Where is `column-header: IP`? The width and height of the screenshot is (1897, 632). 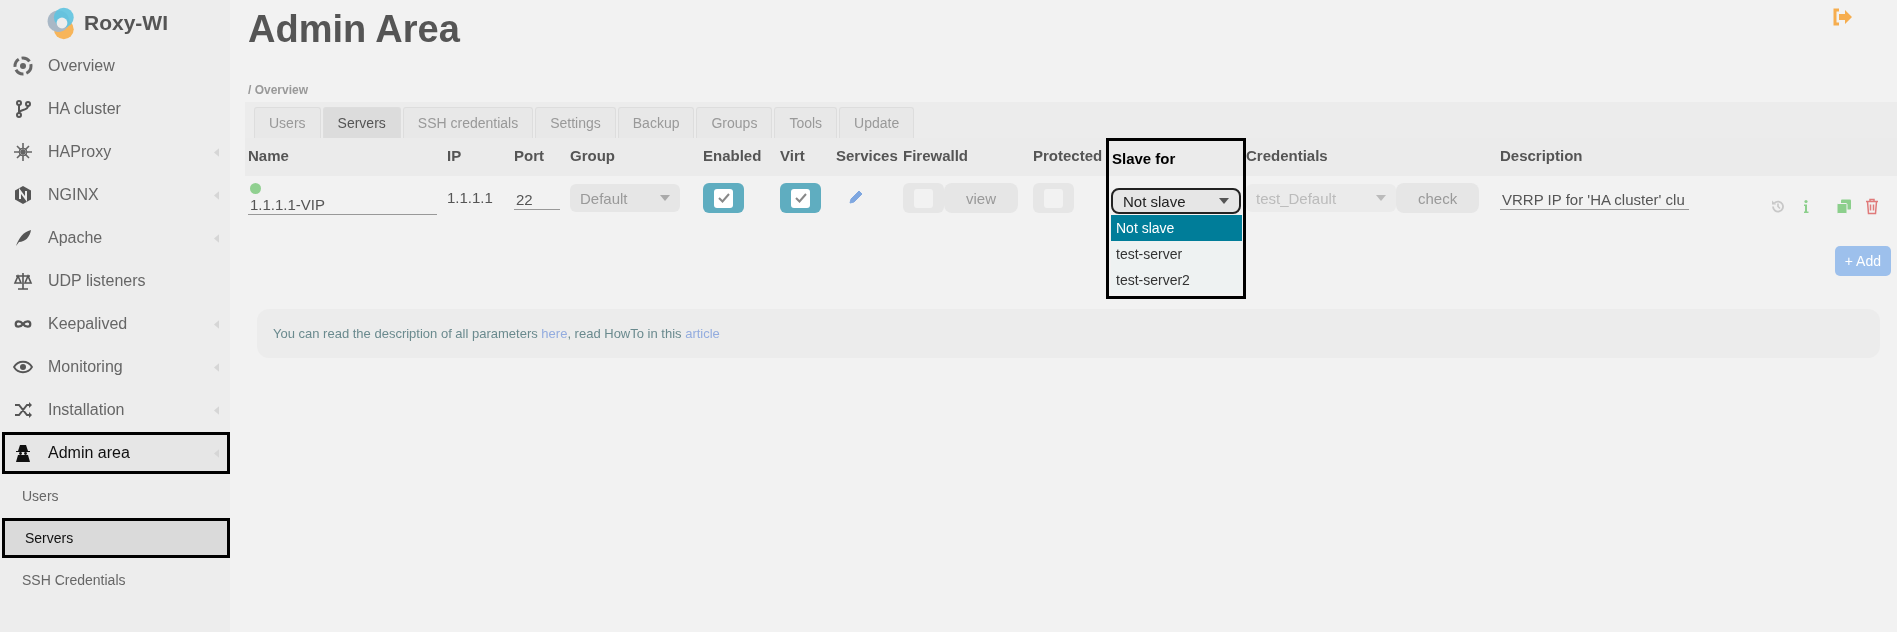
column-header: IP is located at coordinates (454, 155).